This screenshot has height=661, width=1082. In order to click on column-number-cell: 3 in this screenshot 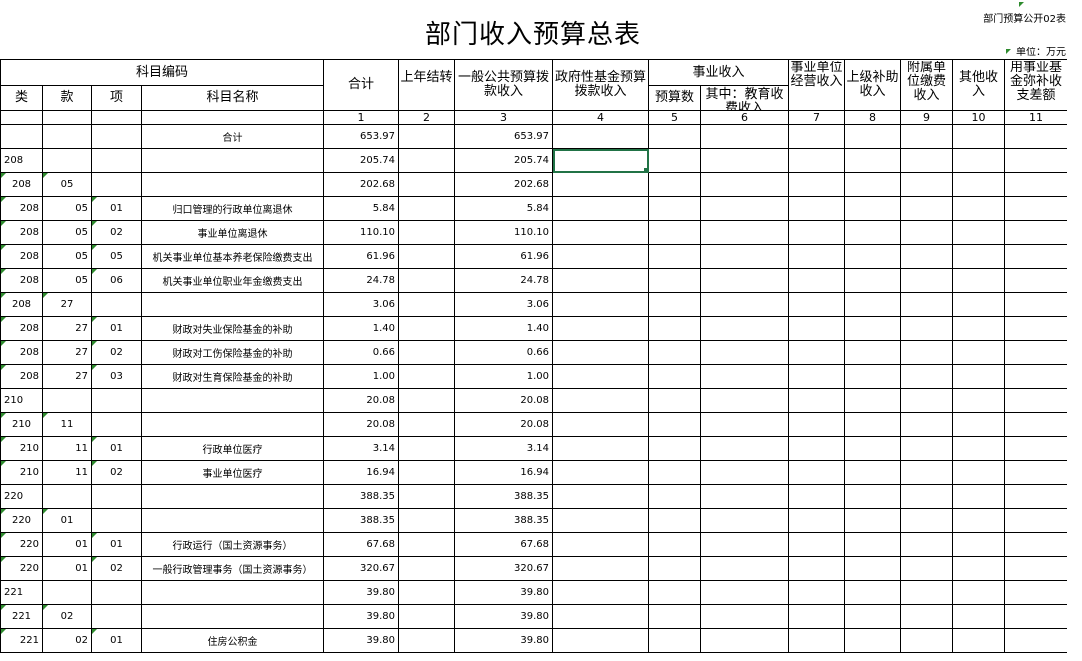, I will do `click(504, 117)`.